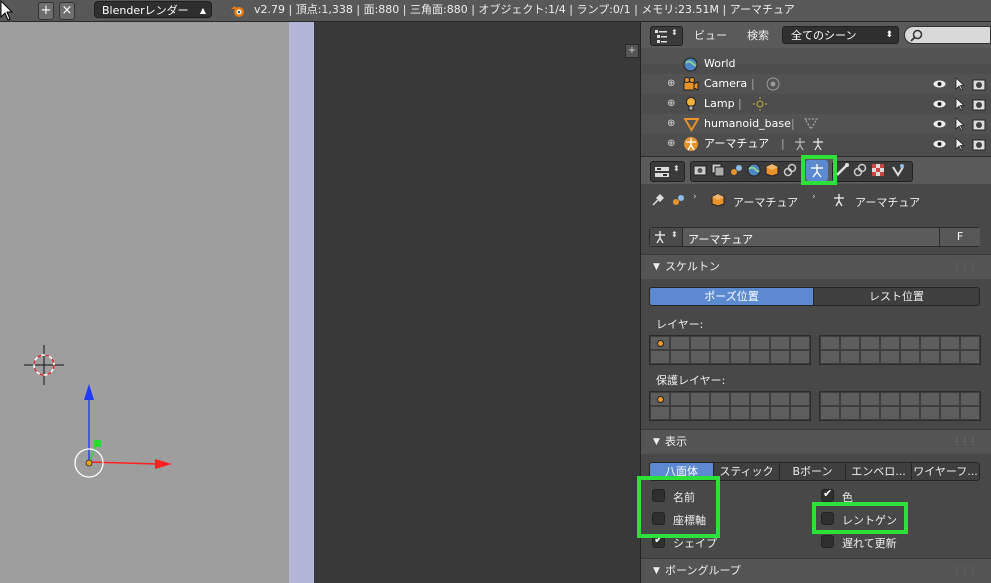  I want to click on camera-icon, so click(691, 84).